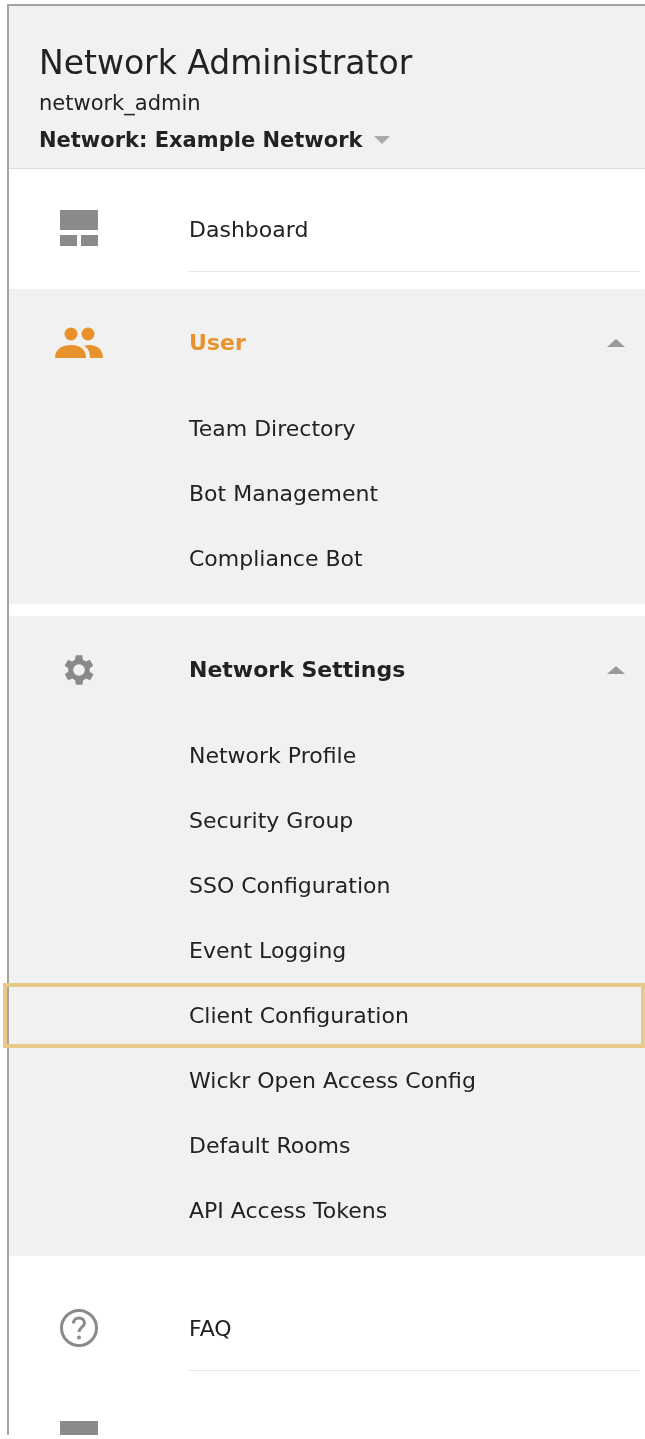 This screenshot has height=1439, width=645. Describe the element at coordinates (327, 428) in the screenshot. I see `nav-subitem: Team Directory` at that location.